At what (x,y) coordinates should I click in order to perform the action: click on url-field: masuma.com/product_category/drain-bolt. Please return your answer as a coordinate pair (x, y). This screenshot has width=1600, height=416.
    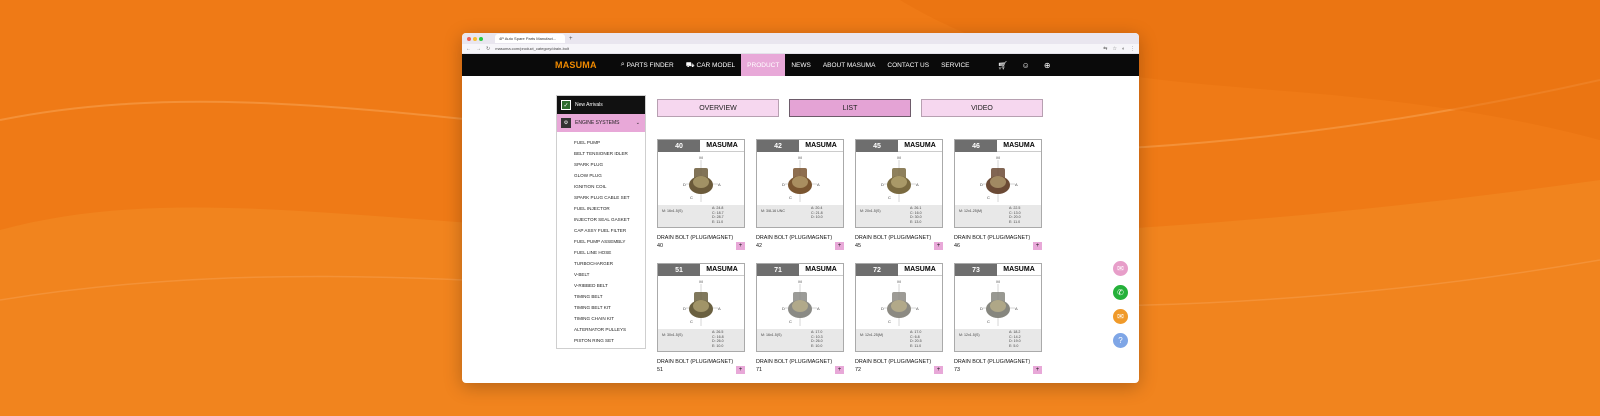
    Looking at the image, I should click on (799, 48).